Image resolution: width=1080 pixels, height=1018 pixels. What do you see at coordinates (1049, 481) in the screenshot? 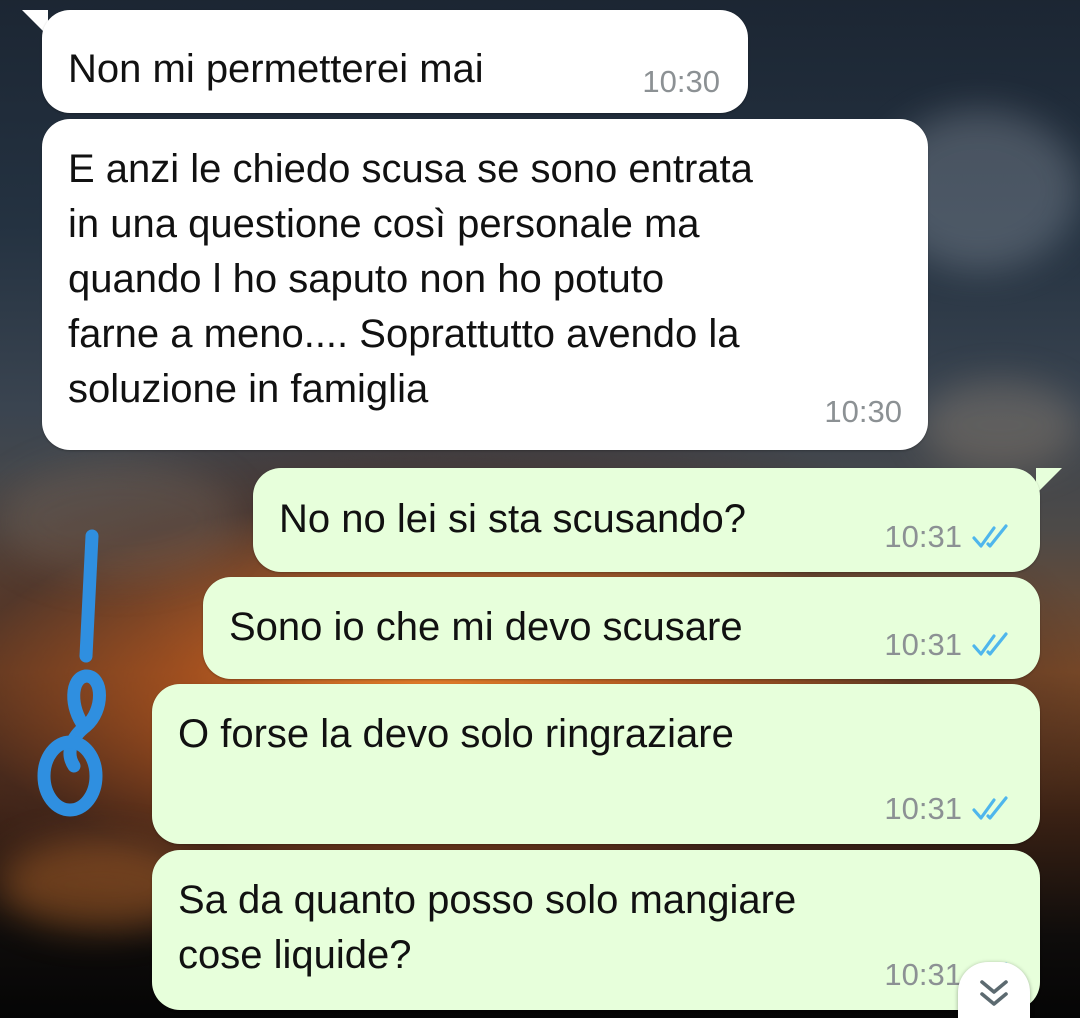
I see `bubble-tail-outgoing` at bounding box center [1049, 481].